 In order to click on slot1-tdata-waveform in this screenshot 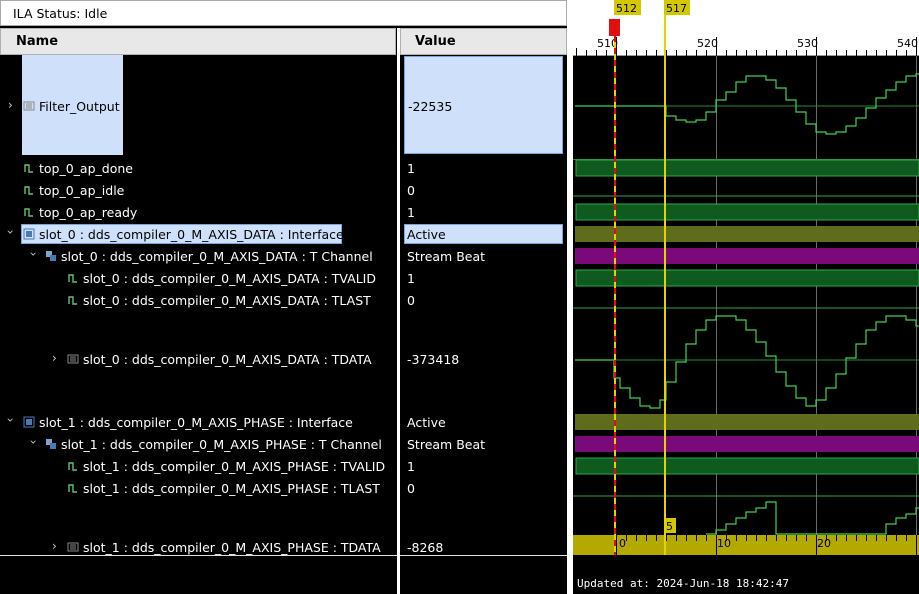, I will do `click(812, 518)`.